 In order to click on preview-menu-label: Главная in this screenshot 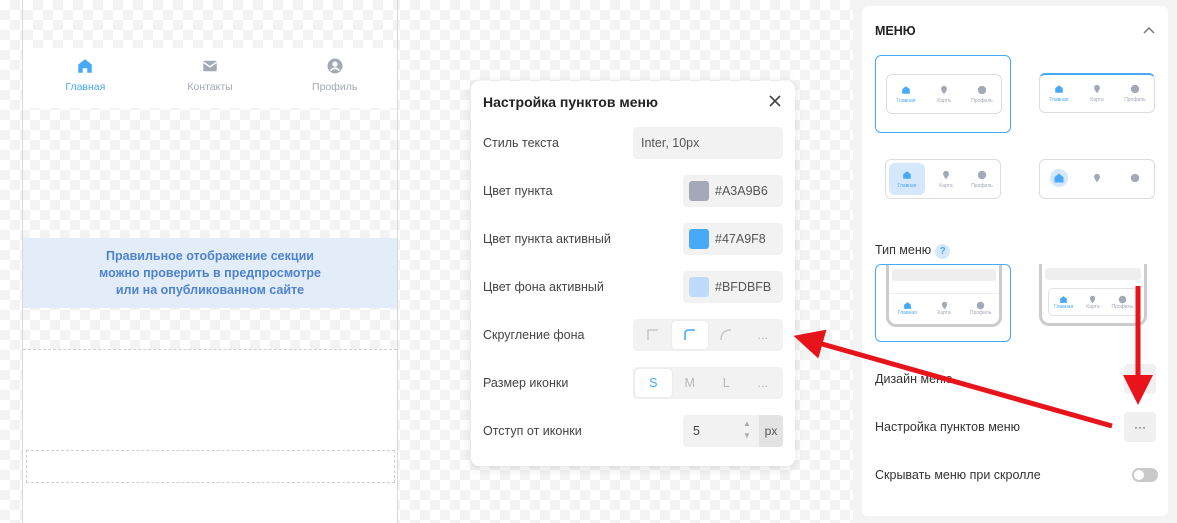, I will do `click(85, 87)`.